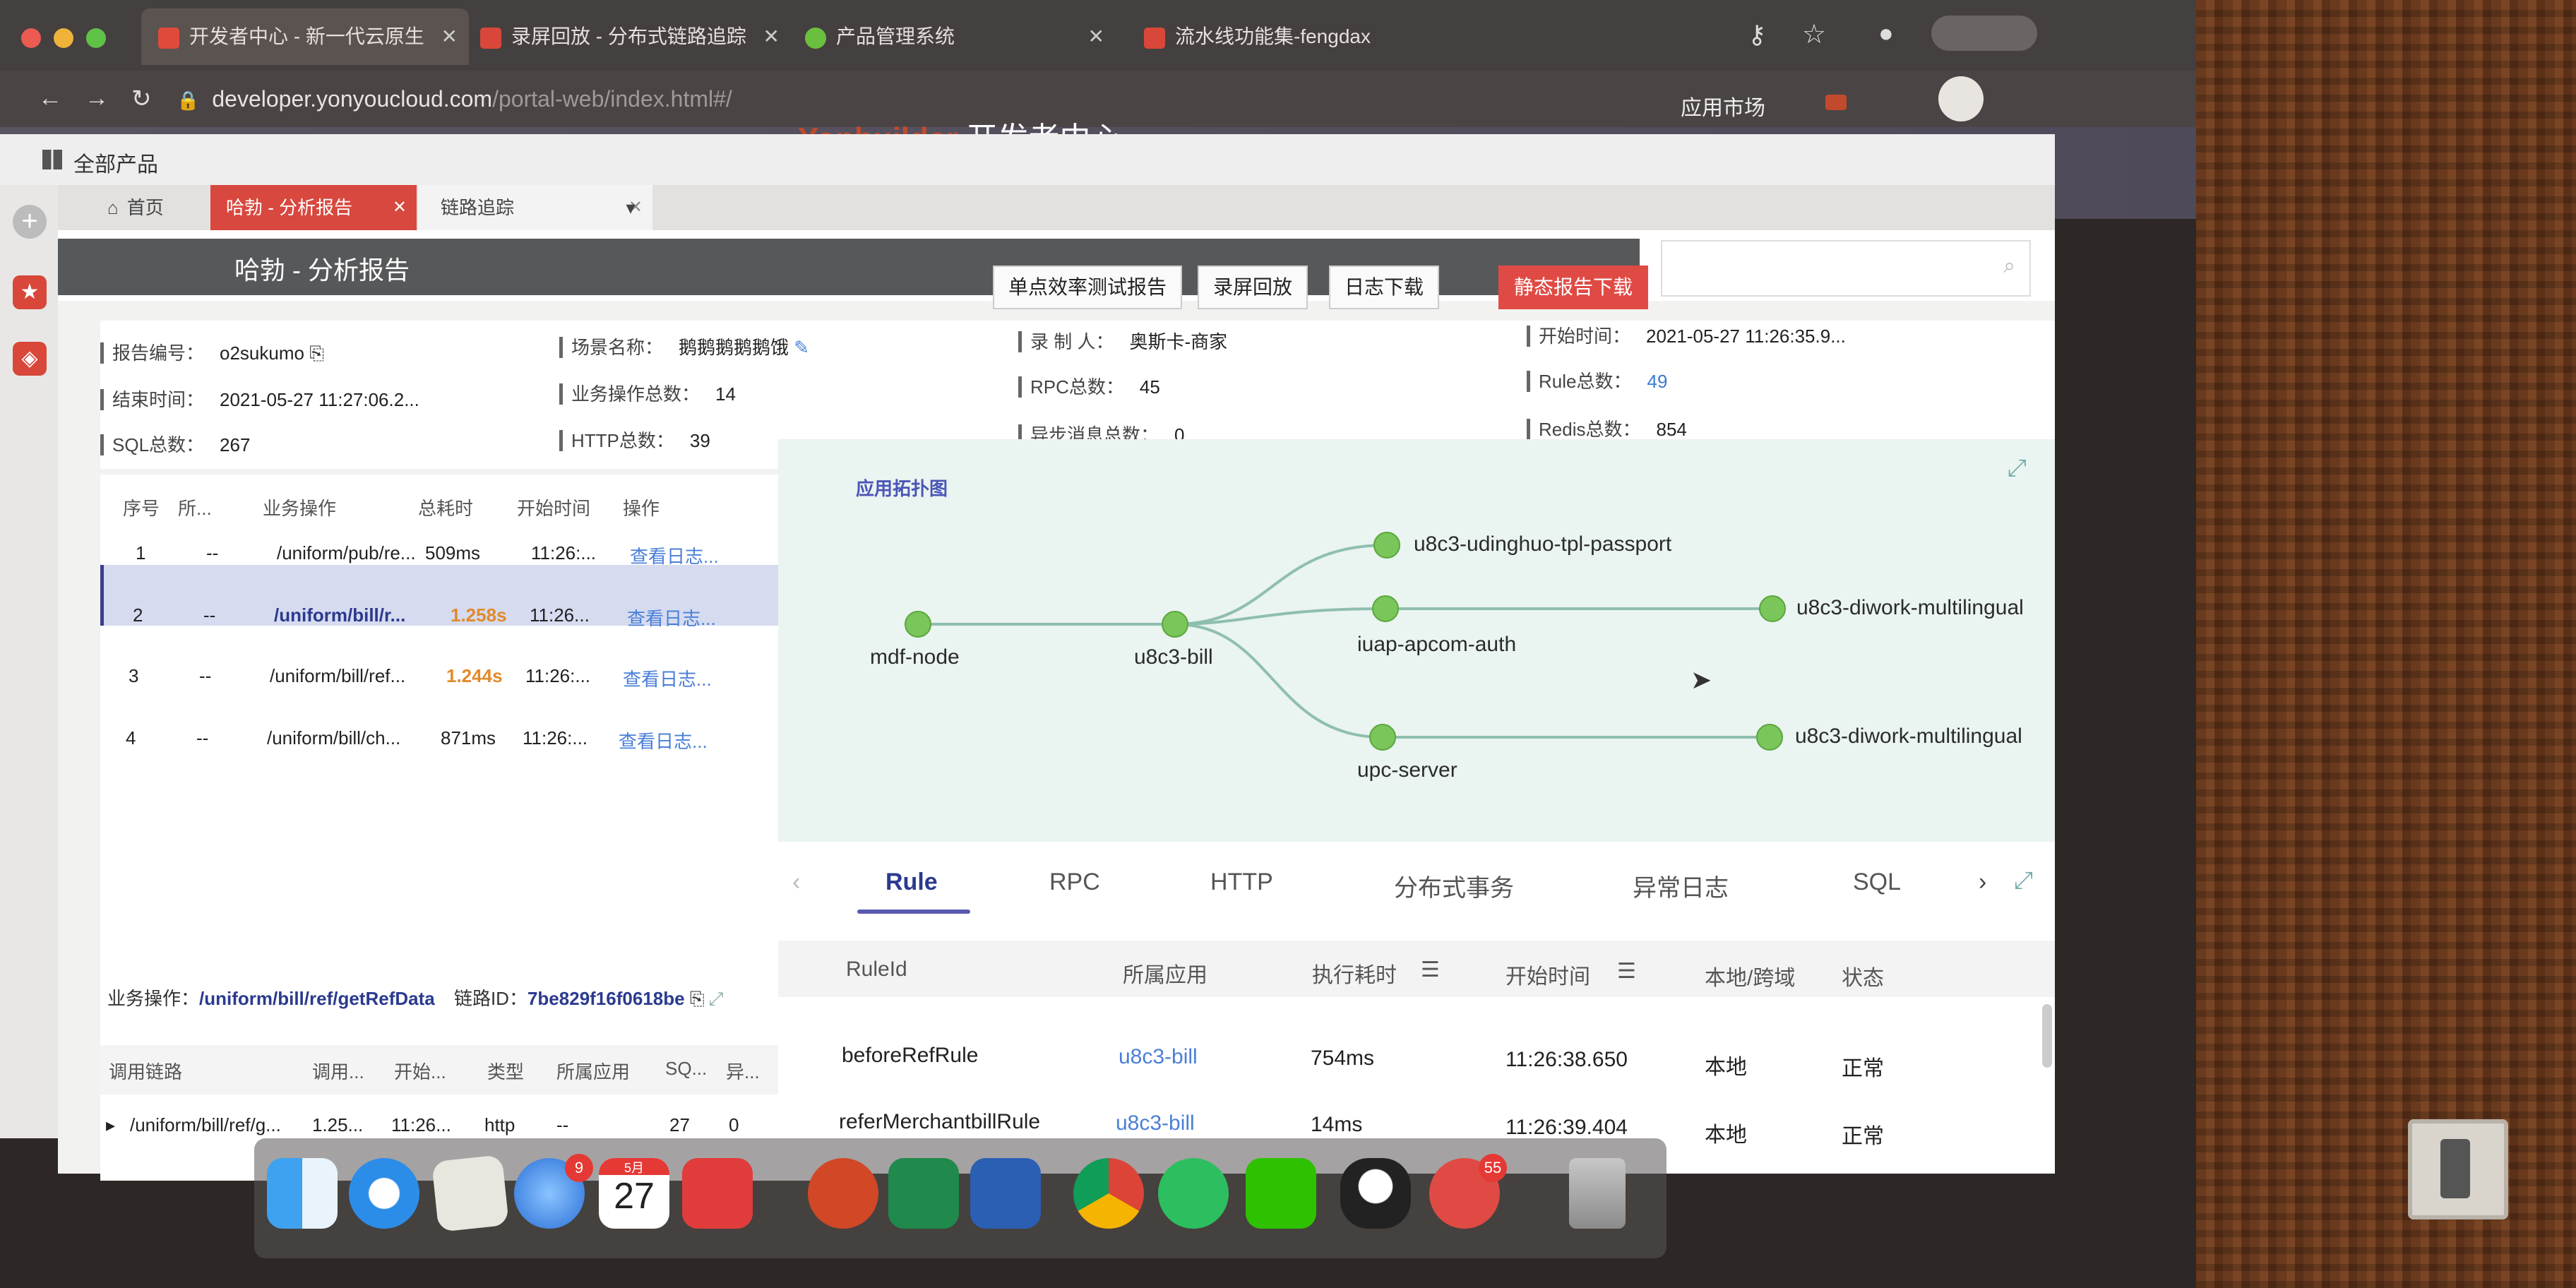 The height and width of the screenshot is (1288, 2576). Describe the element at coordinates (1877, 882) in the screenshot. I see `tab-sql: SQL` at that location.